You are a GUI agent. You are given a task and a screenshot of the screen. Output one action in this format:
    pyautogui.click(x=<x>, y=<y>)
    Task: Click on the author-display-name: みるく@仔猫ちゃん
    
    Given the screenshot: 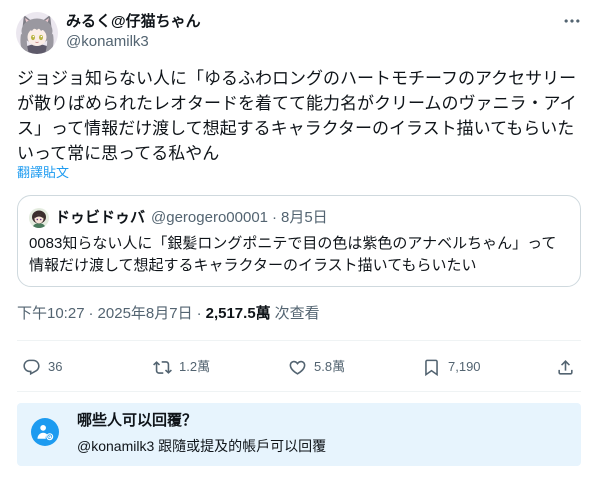 What is the action you would take?
    pyautogui.click(x=133, y=22)
    